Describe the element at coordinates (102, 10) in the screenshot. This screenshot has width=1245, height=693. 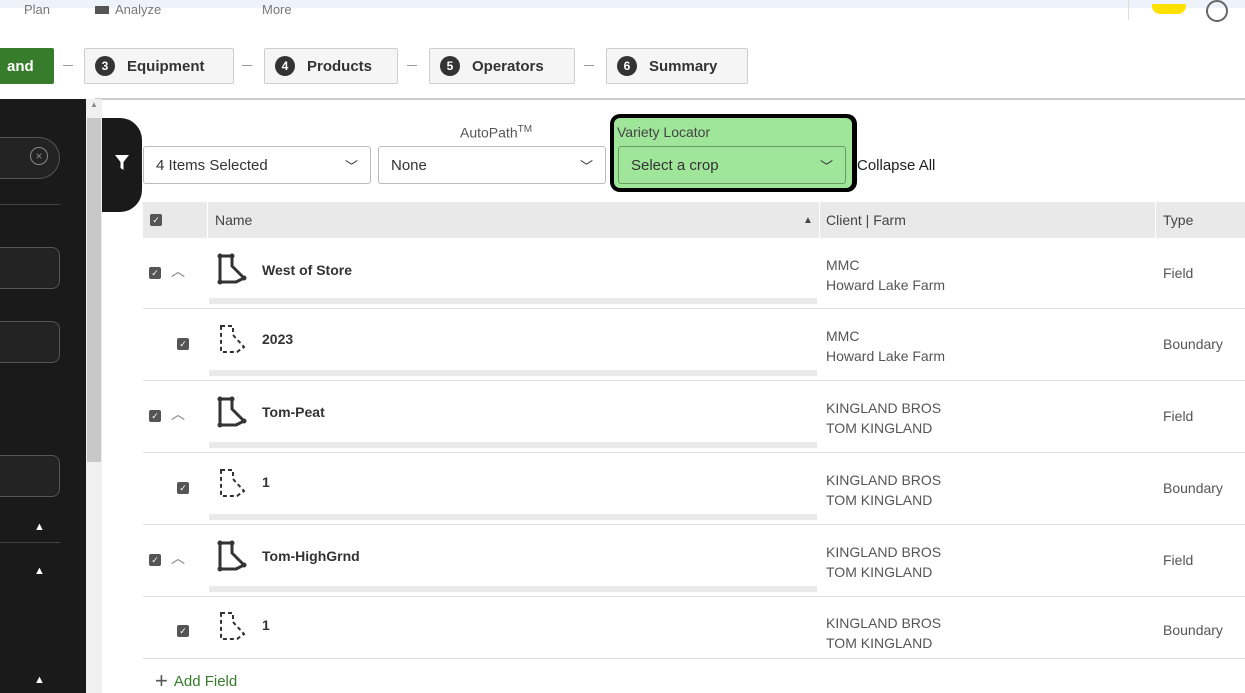
I see `chart-icon` at that location.